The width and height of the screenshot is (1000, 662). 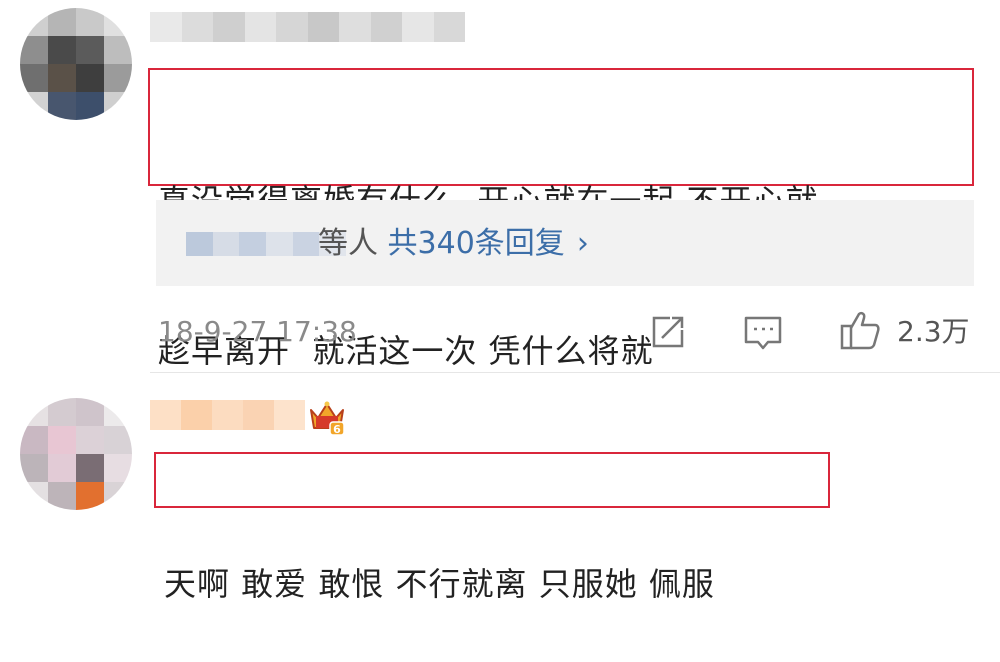 I want to click on share-icon, so click(x=668, y=332).